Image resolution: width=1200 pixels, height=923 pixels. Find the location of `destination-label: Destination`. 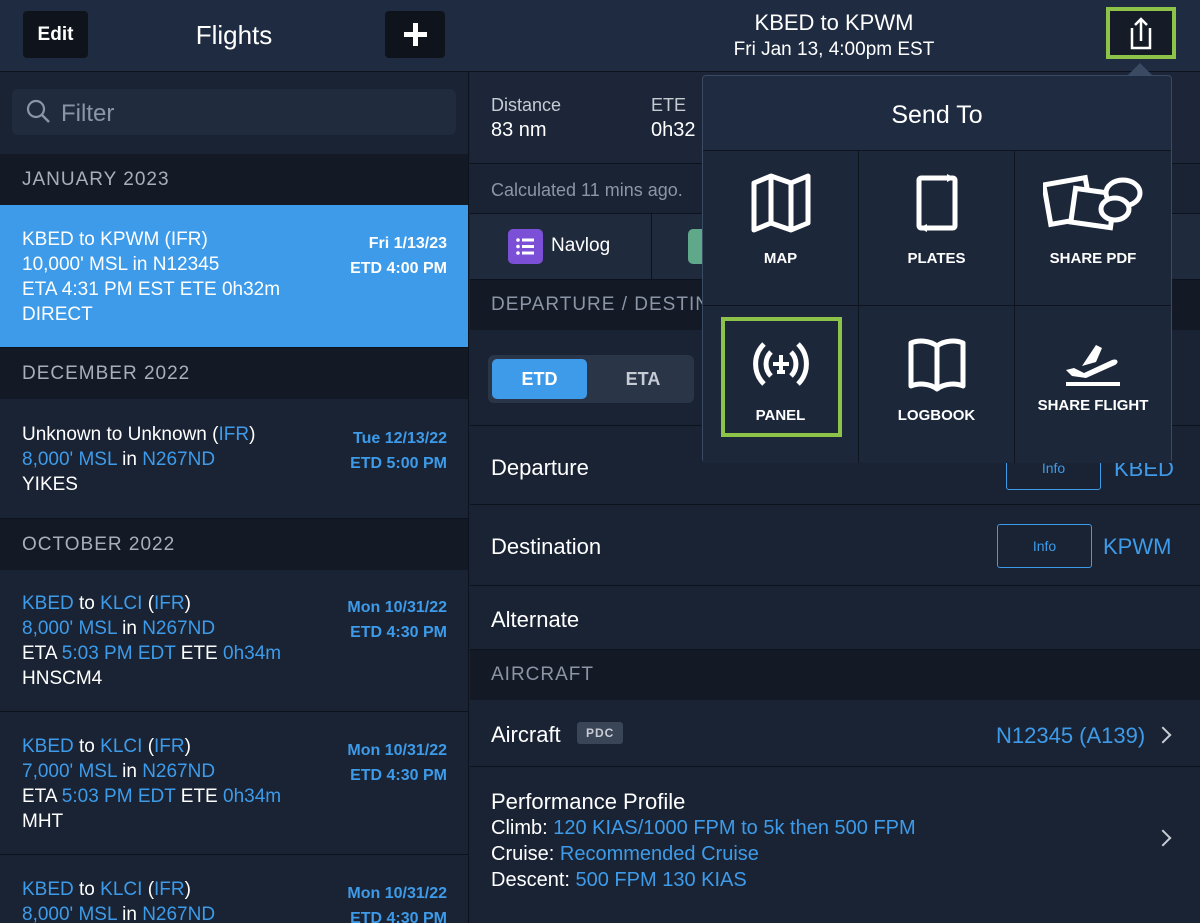

destination-label: Destination is located at coordinates (546, 546).